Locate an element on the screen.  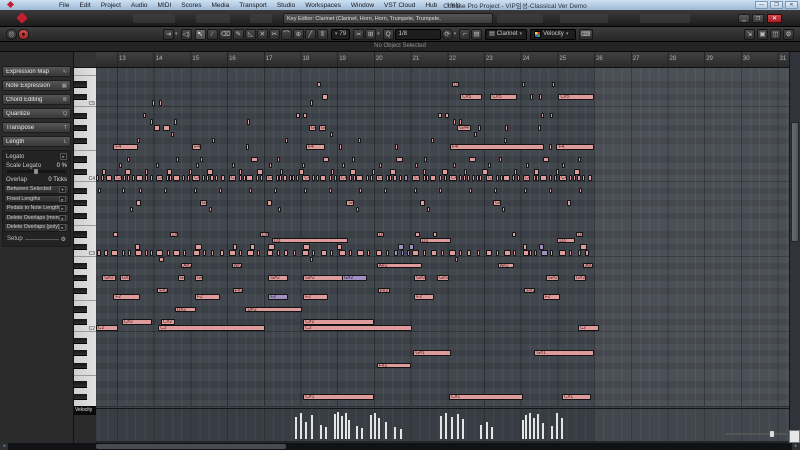
vertical-scrollbar-thumb is located at coordinates (795, 182).